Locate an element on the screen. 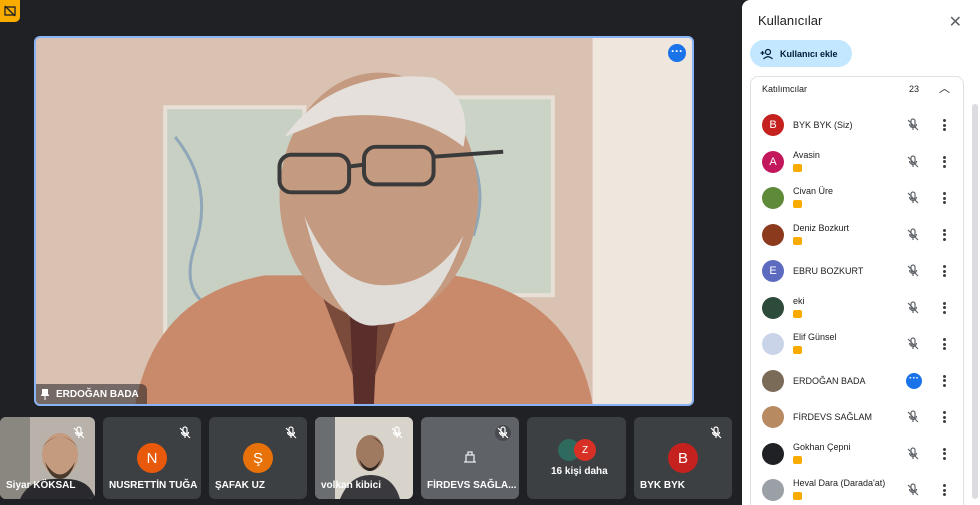 The width and height of the screenshot is (980, 505). avatar: B is located at coordinates (773, 125).